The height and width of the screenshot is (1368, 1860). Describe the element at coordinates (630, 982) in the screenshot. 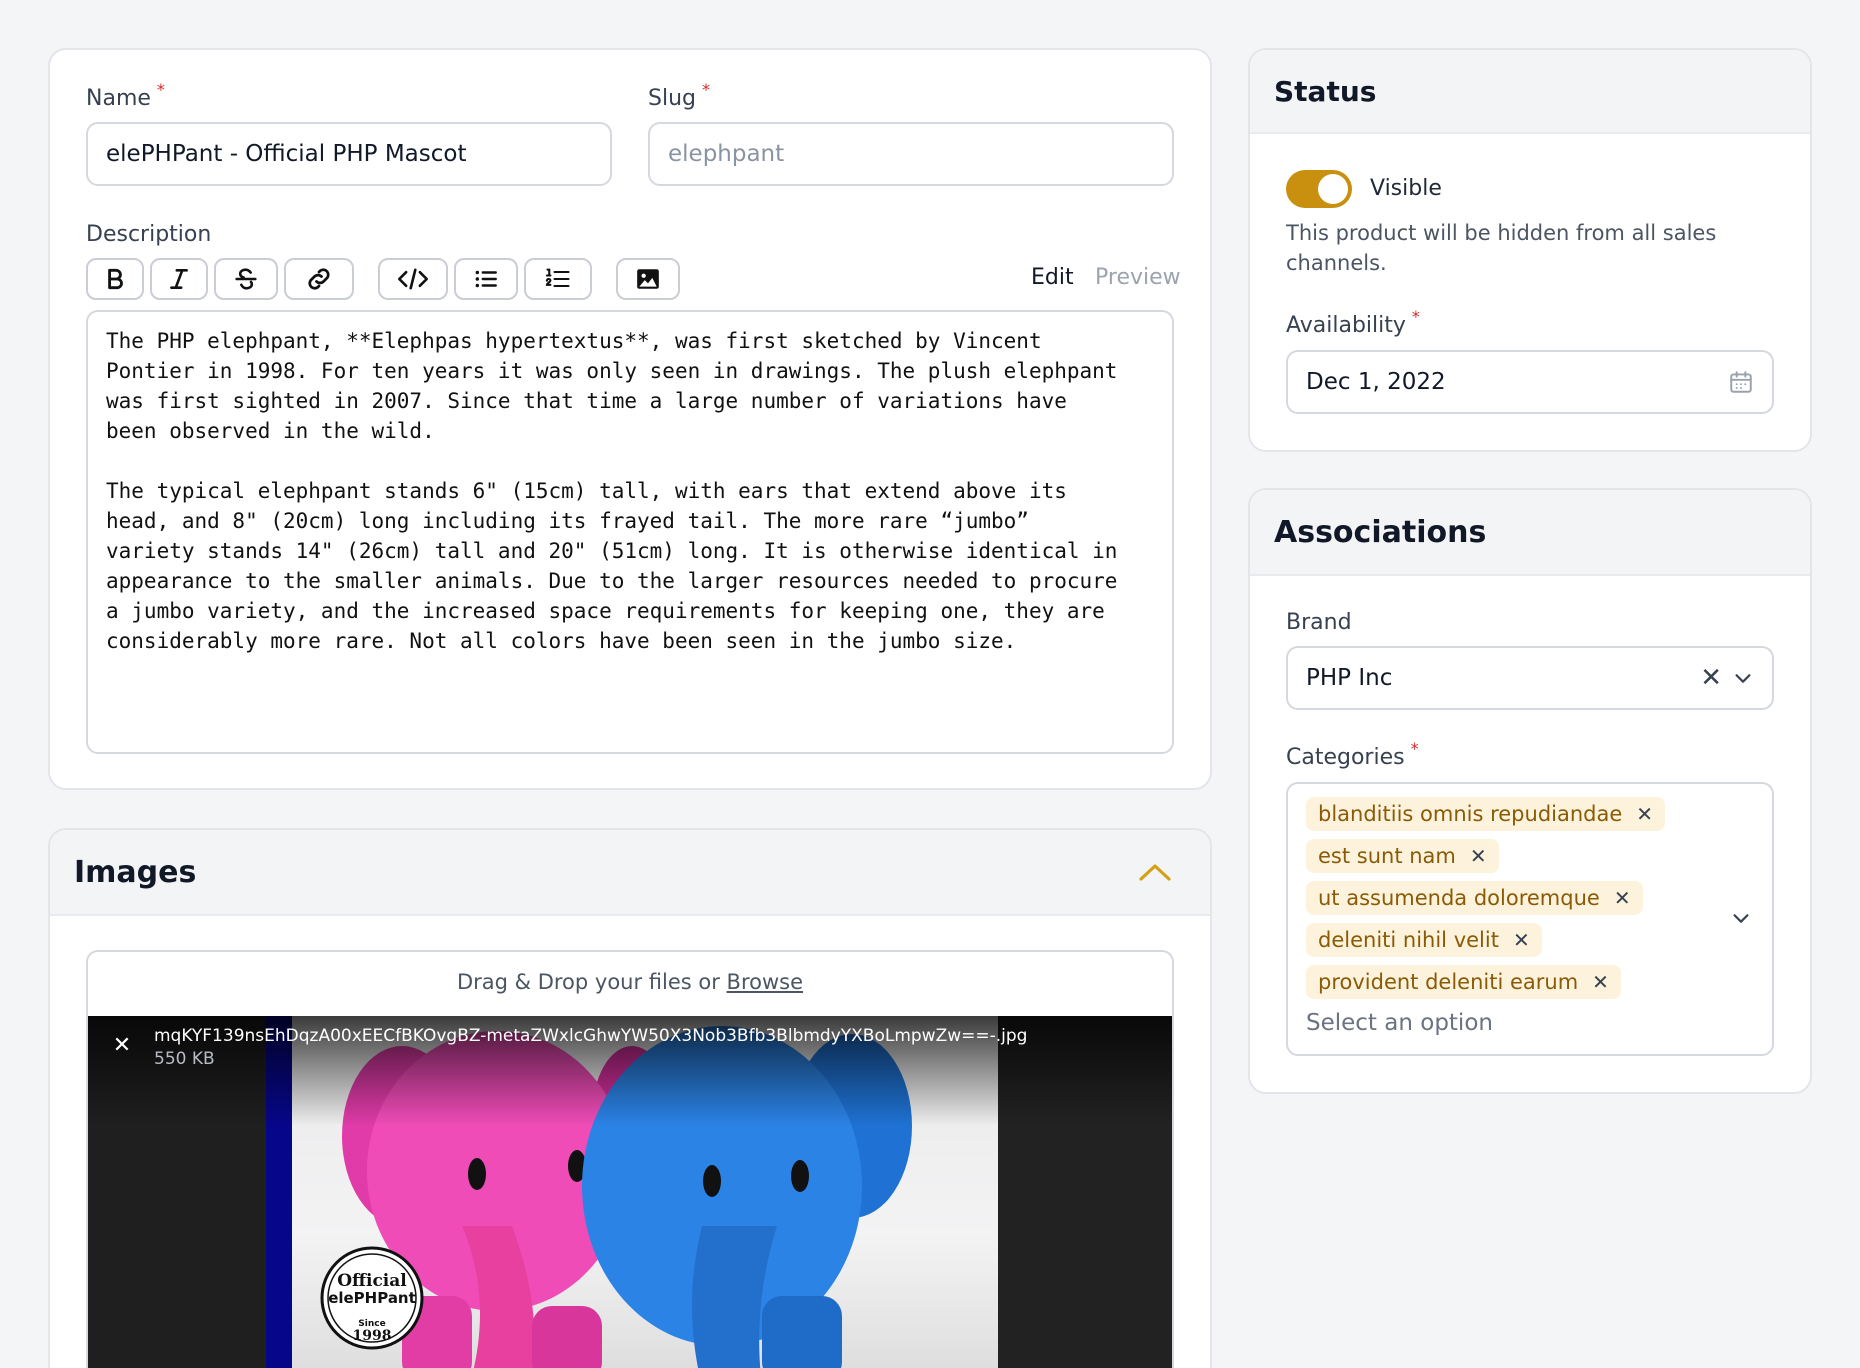

I see `dropzone-label: Drag & Drop your files or Browse` at that location.